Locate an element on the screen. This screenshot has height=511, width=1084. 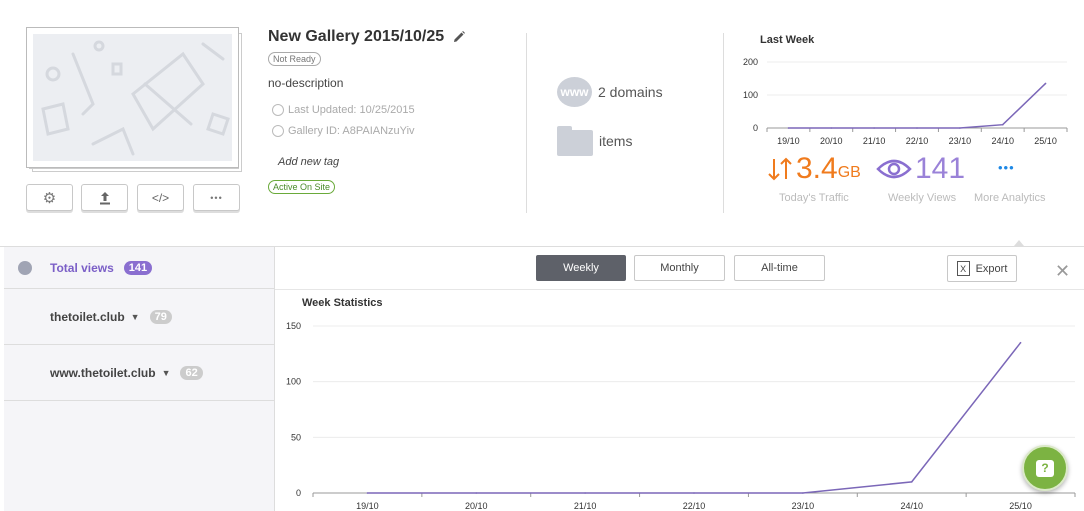
placeholder-art is located at coordinates (132, 97).